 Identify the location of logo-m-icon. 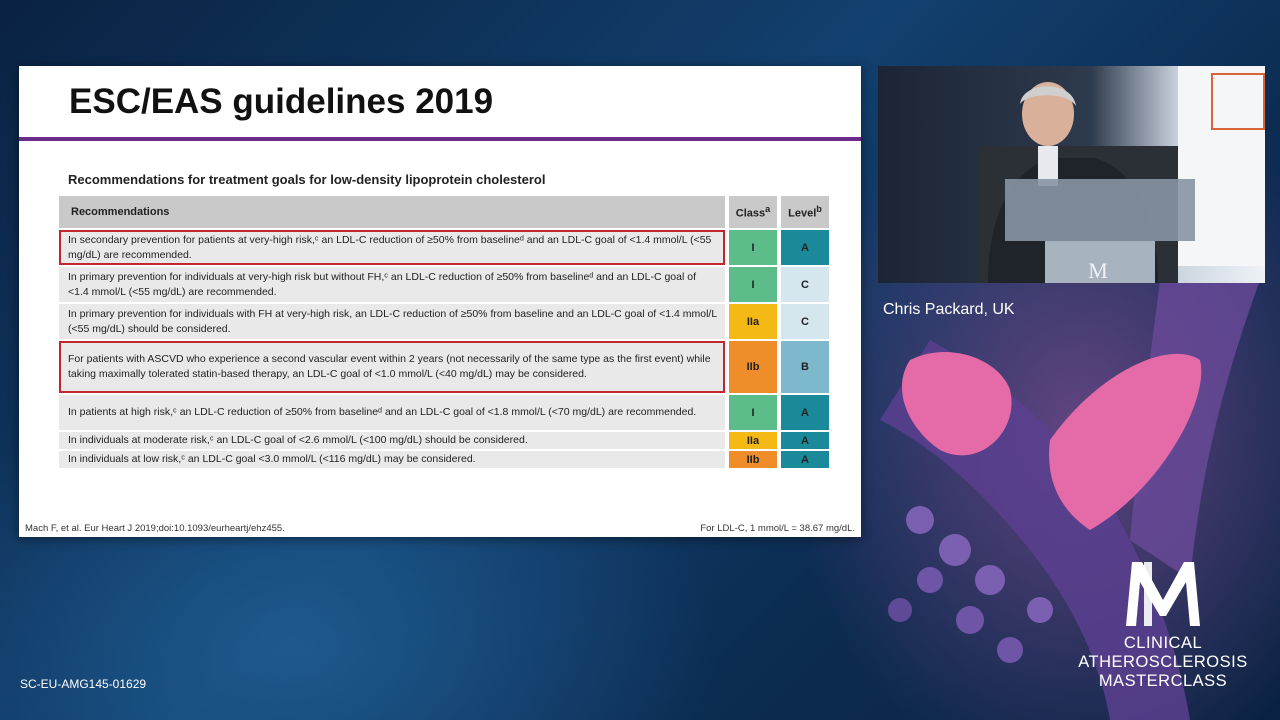
(1163, 594).